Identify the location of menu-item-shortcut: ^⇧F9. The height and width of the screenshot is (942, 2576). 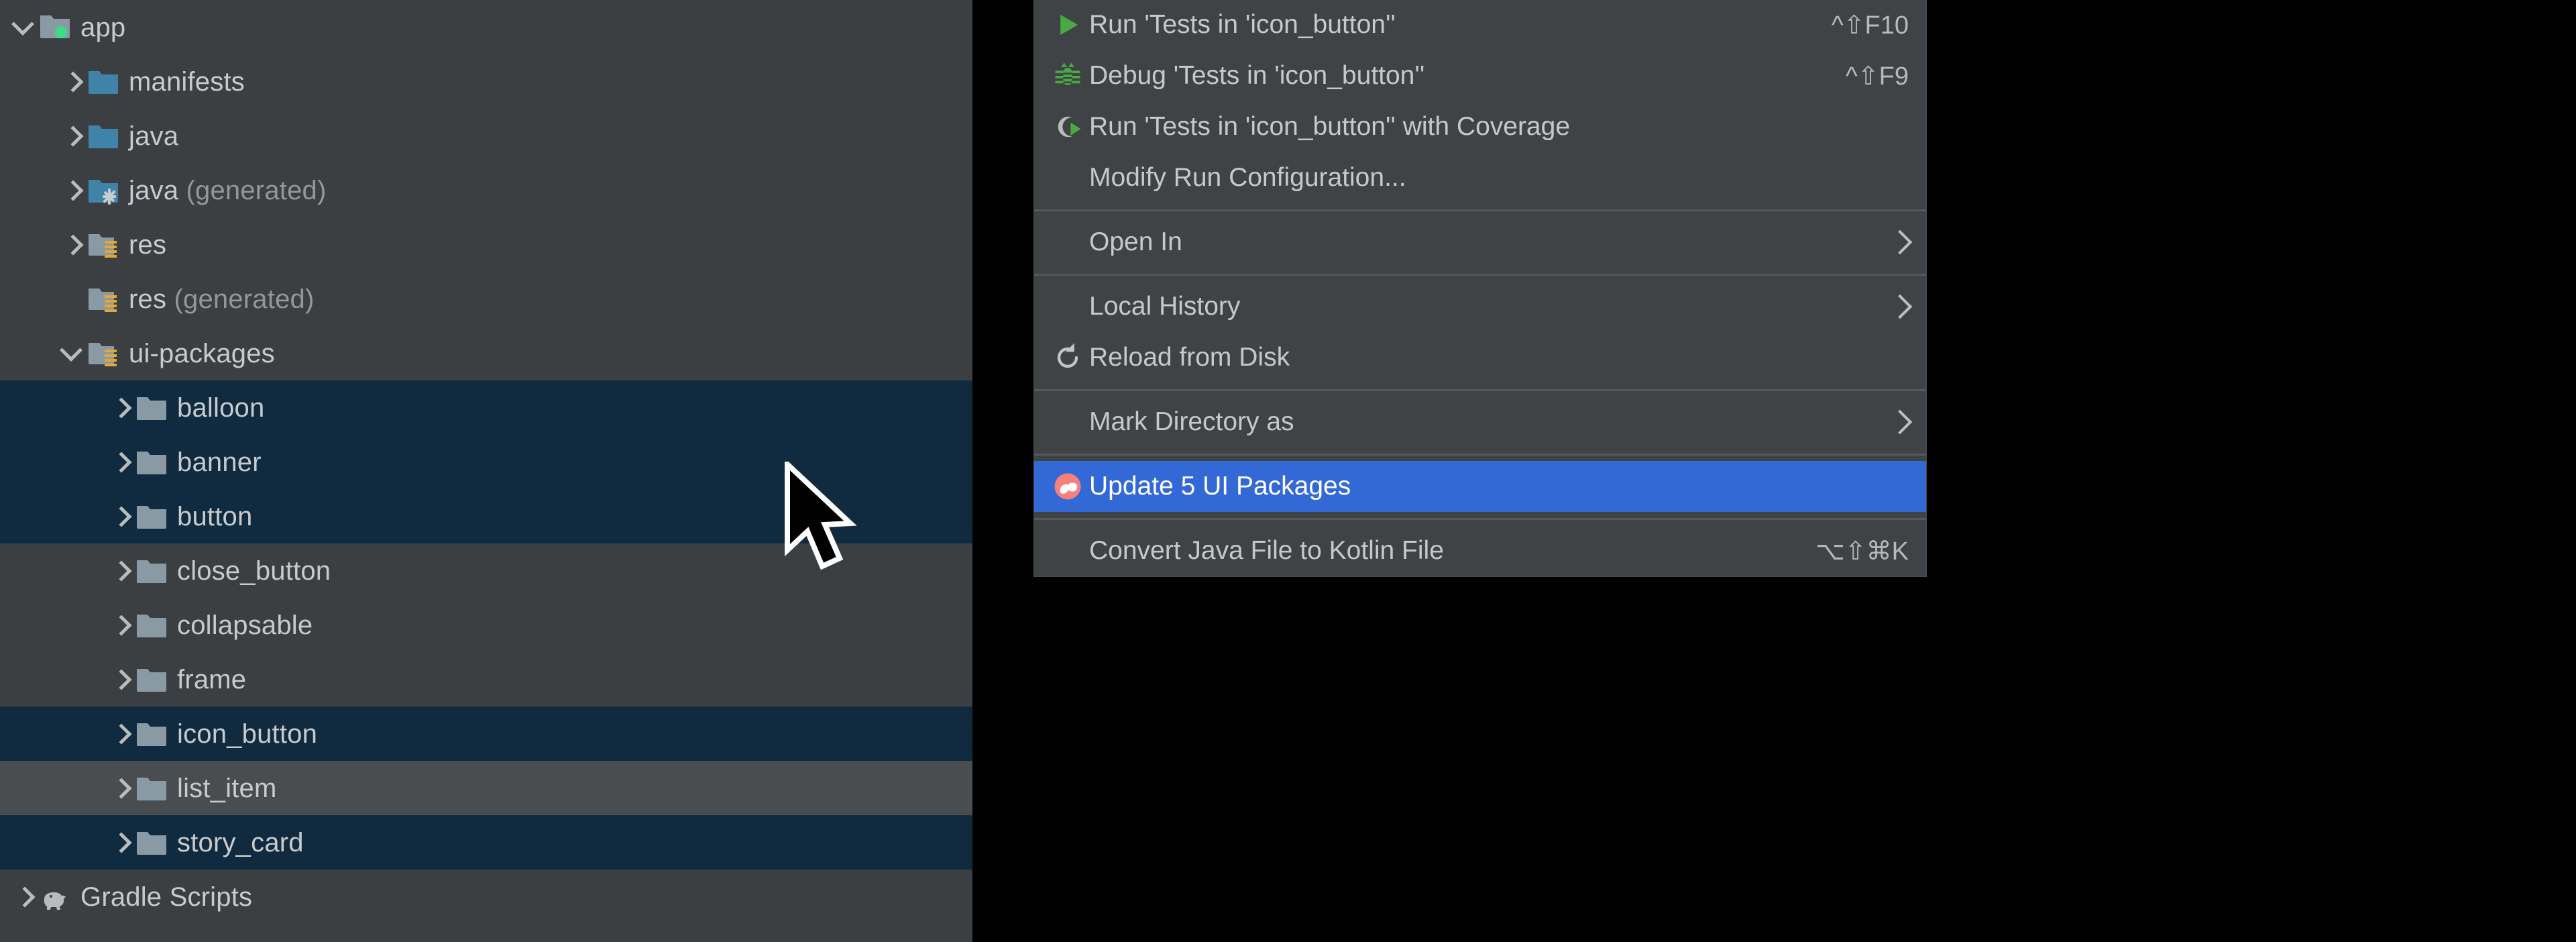
(1877, 76).